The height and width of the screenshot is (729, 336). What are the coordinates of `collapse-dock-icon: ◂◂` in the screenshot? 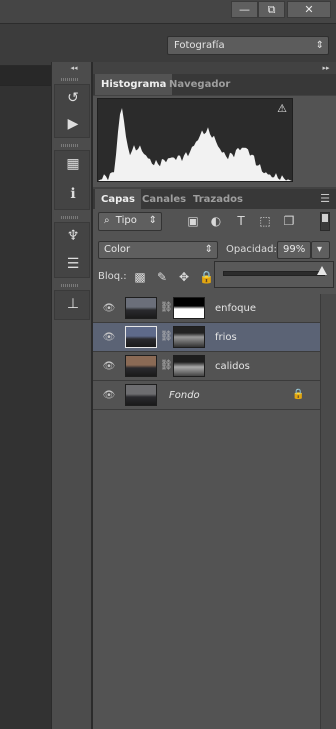 It's located at (74, 68).